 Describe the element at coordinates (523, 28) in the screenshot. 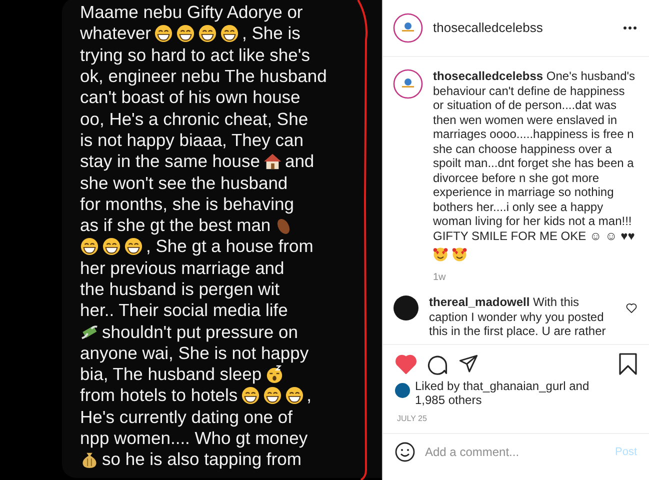

I see `username: thosecalledcelebss` at that location.